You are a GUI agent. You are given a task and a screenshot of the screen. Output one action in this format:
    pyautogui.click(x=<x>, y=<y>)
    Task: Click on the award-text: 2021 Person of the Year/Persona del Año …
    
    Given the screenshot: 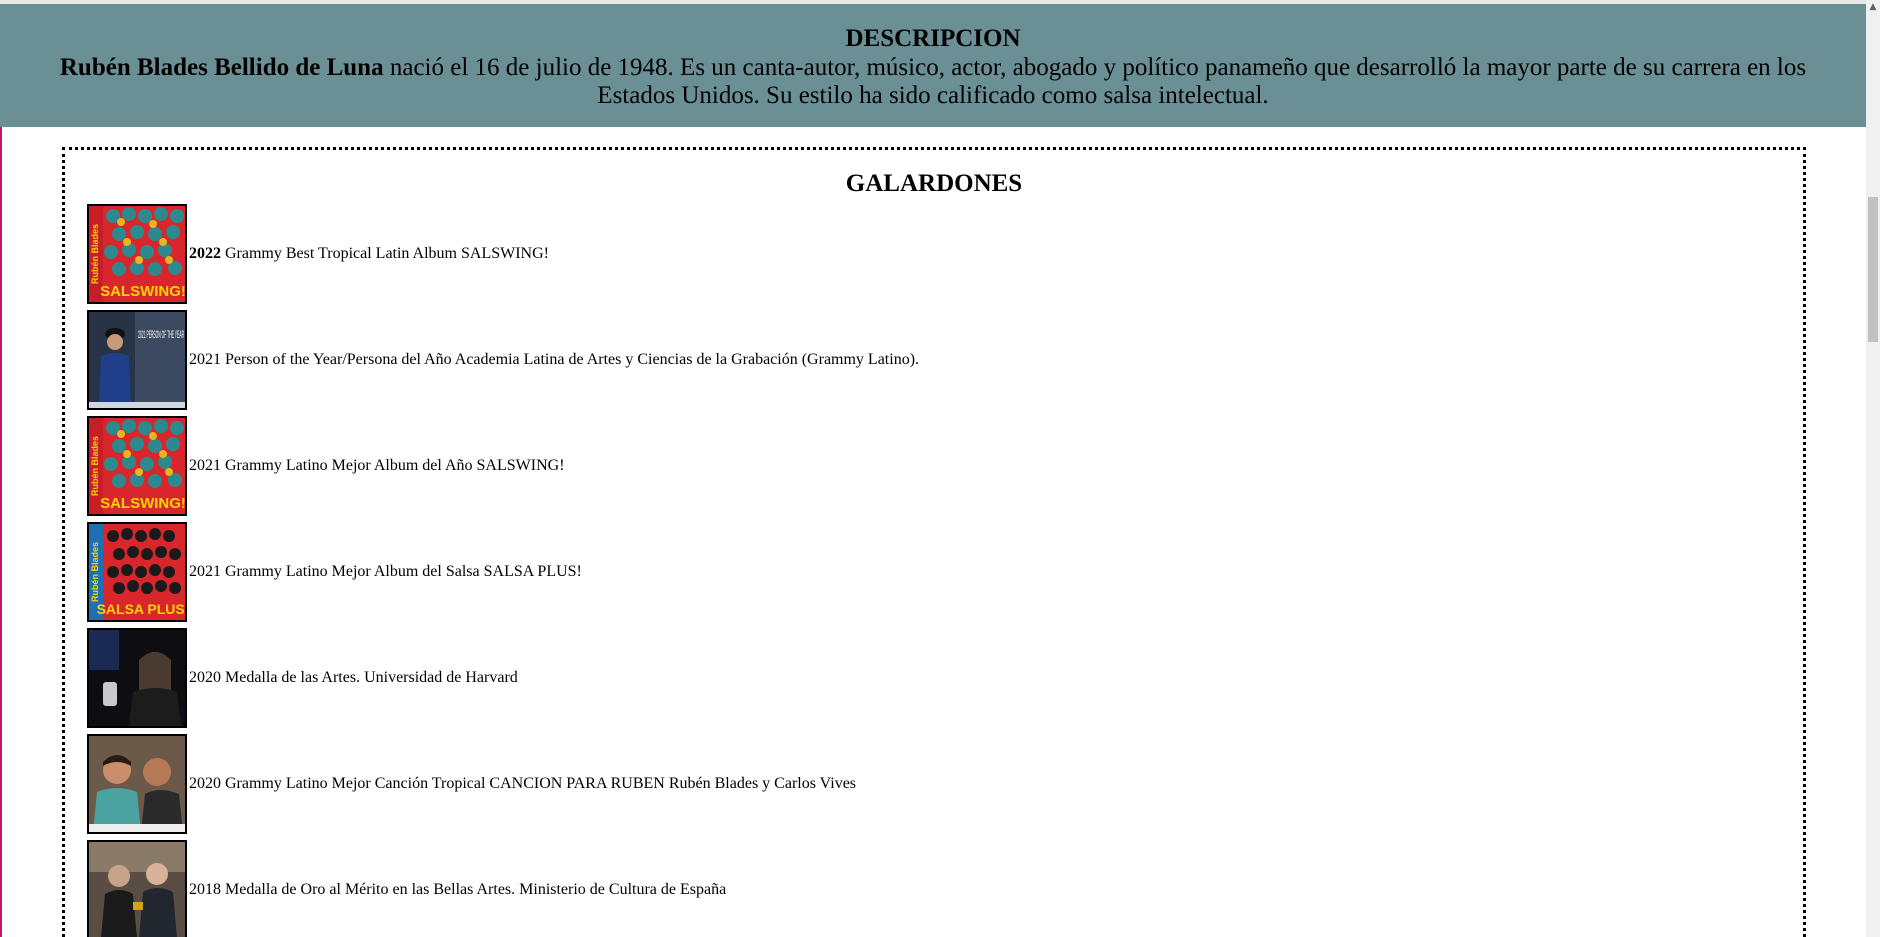 What is the action you would take?
    pyautogui.click(x=554, y=359)
    